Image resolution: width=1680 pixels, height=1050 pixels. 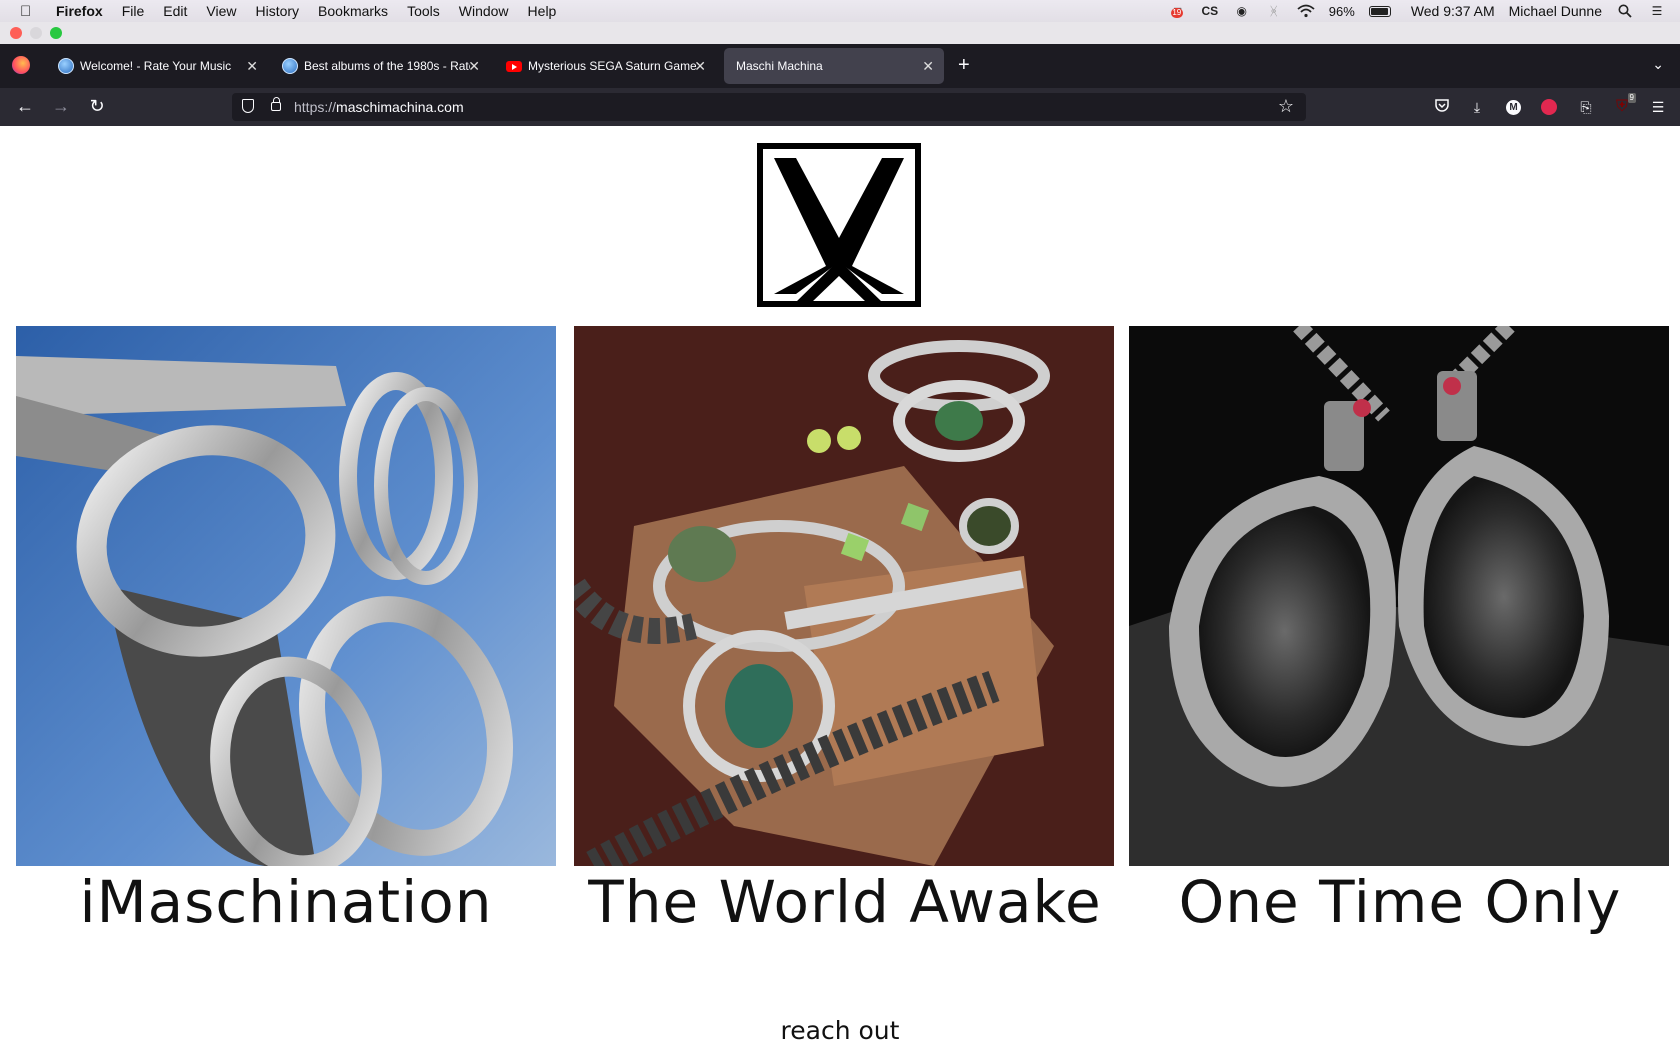 What do you see at coordinates (1306, 11) in the screenshot?
I see `wifi-icon` at bounding box center [1306, 11].